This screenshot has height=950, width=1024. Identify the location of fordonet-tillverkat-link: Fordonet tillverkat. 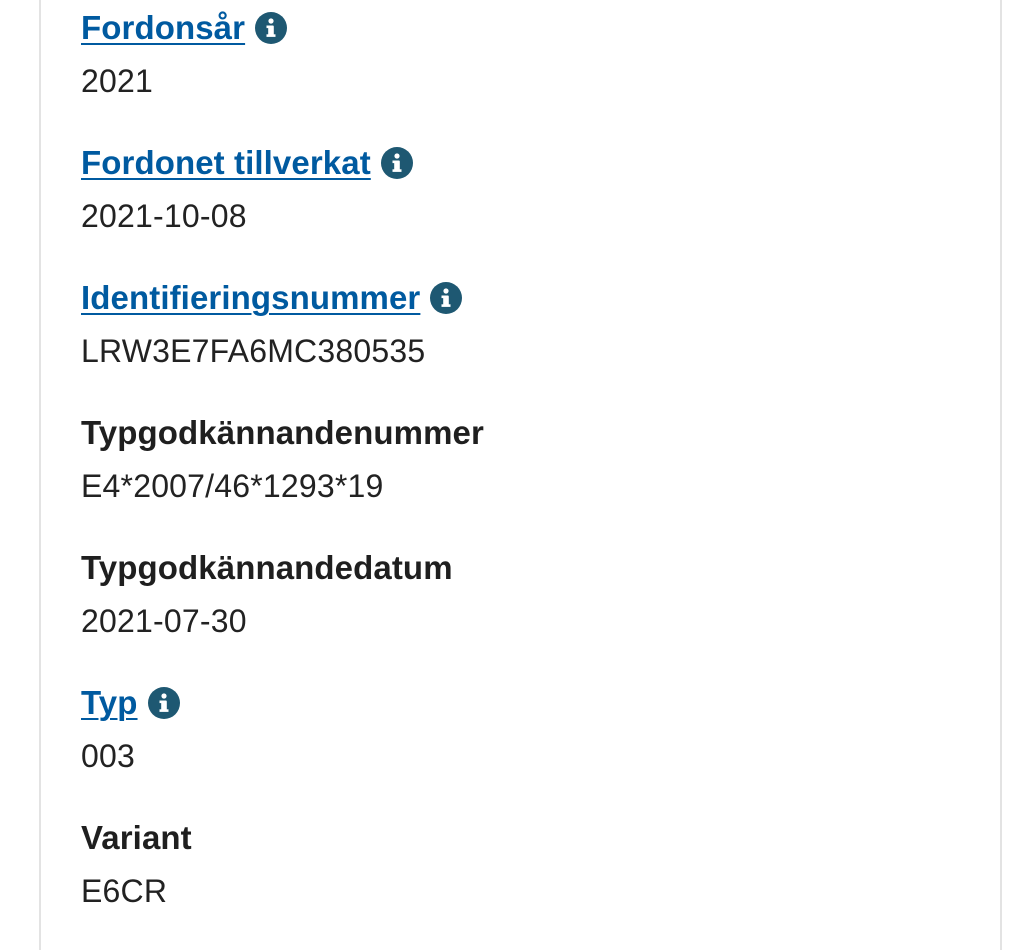
(226, 163).